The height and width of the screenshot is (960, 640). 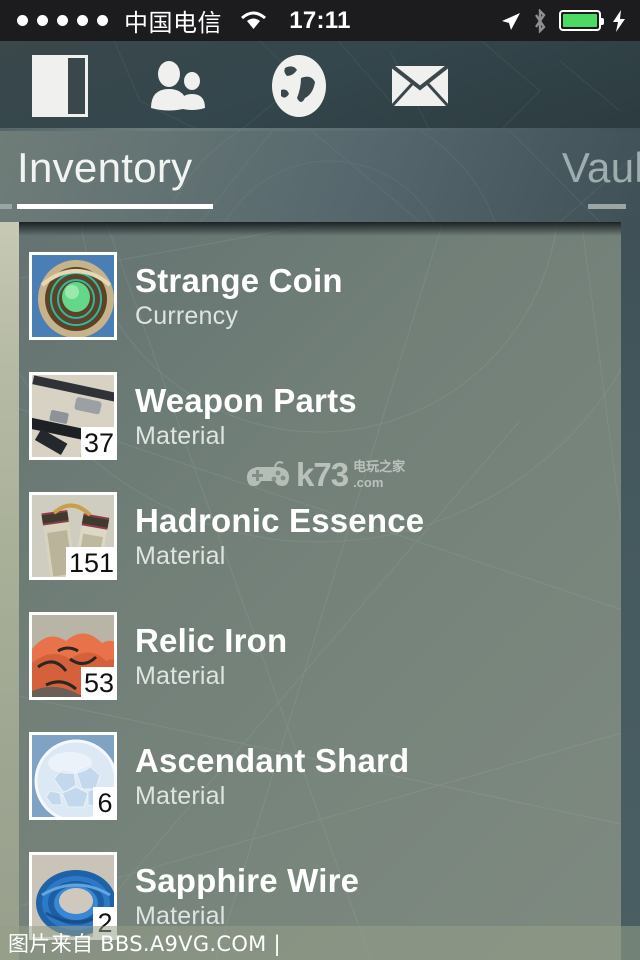 I want to click on roster-people-icon, so click(x=178, y=86).